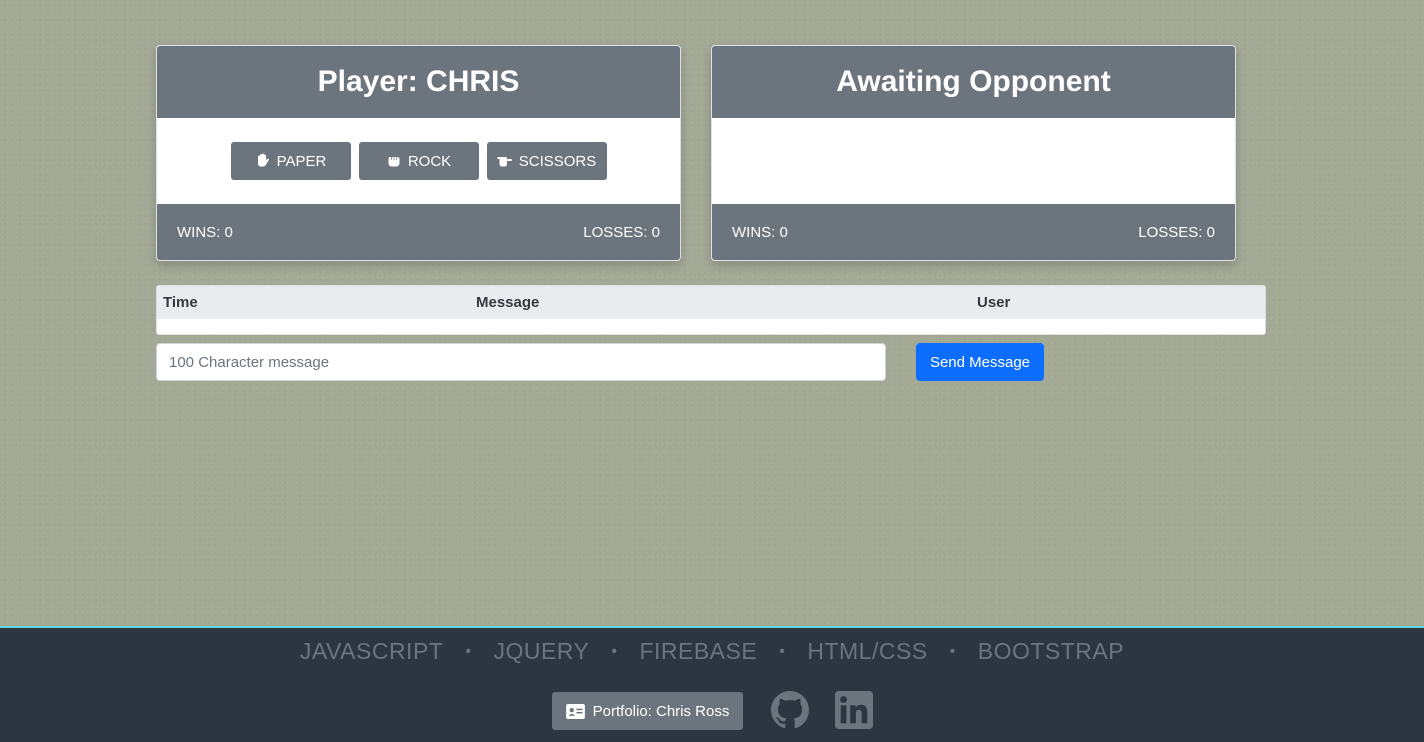 The width and height of the screenshot is (1424, 742). I want to click on column-header-user: User, so click(994, 302).